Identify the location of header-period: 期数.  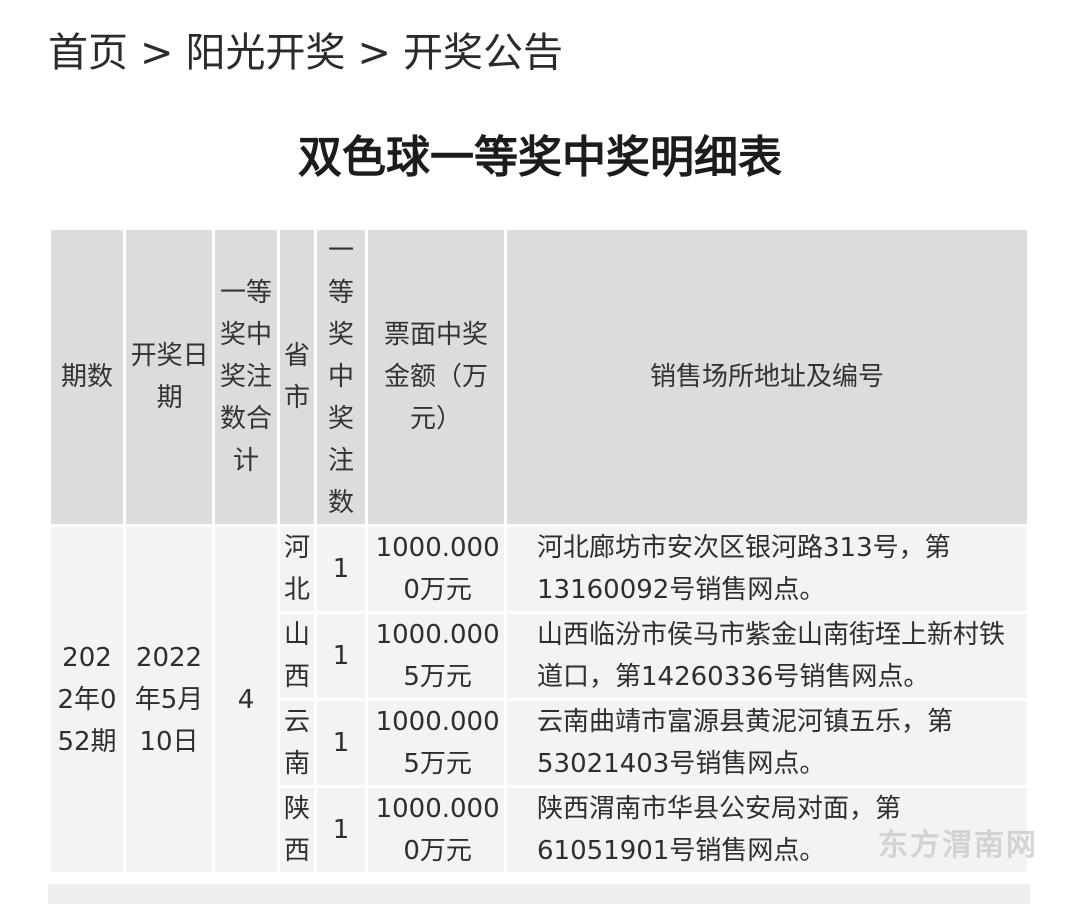
(87, 378).